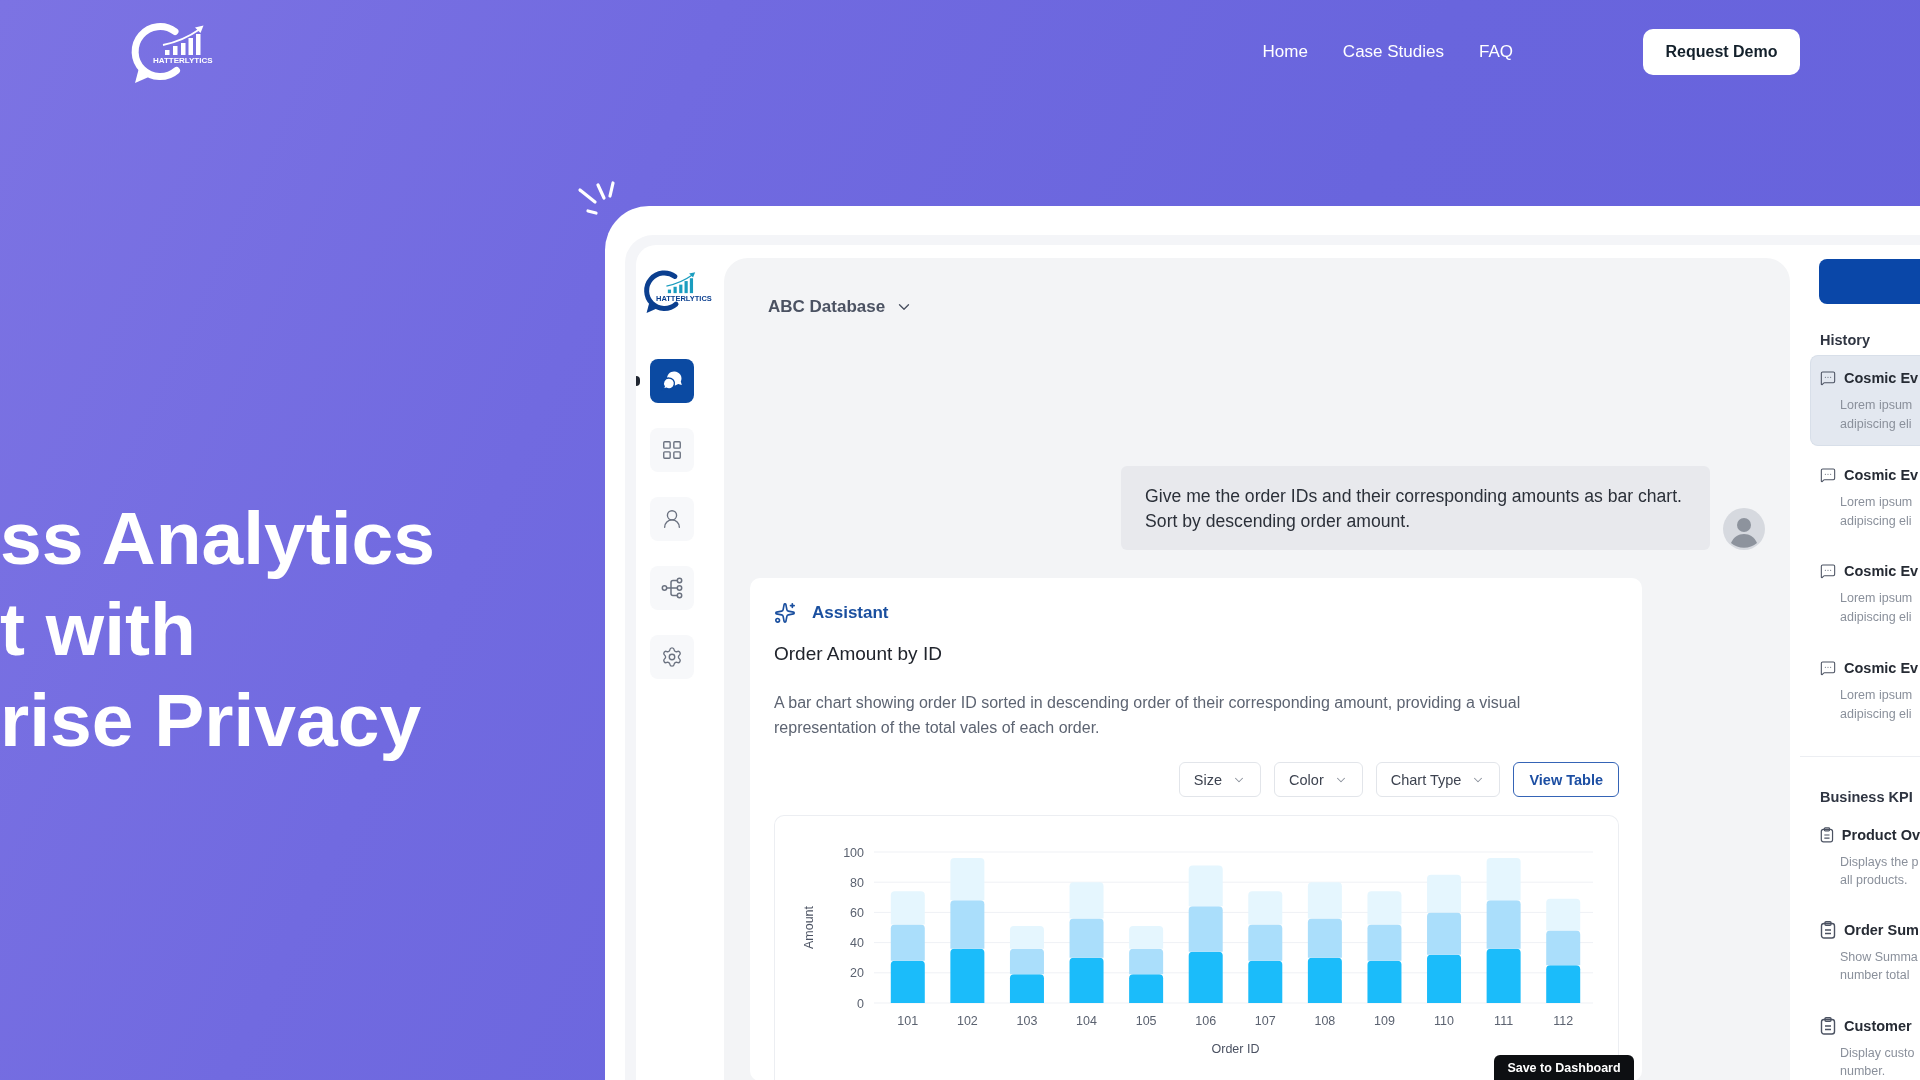  I want to click on save-to-dashboard-button: Save to Dashboard, so click(1564, 1067).